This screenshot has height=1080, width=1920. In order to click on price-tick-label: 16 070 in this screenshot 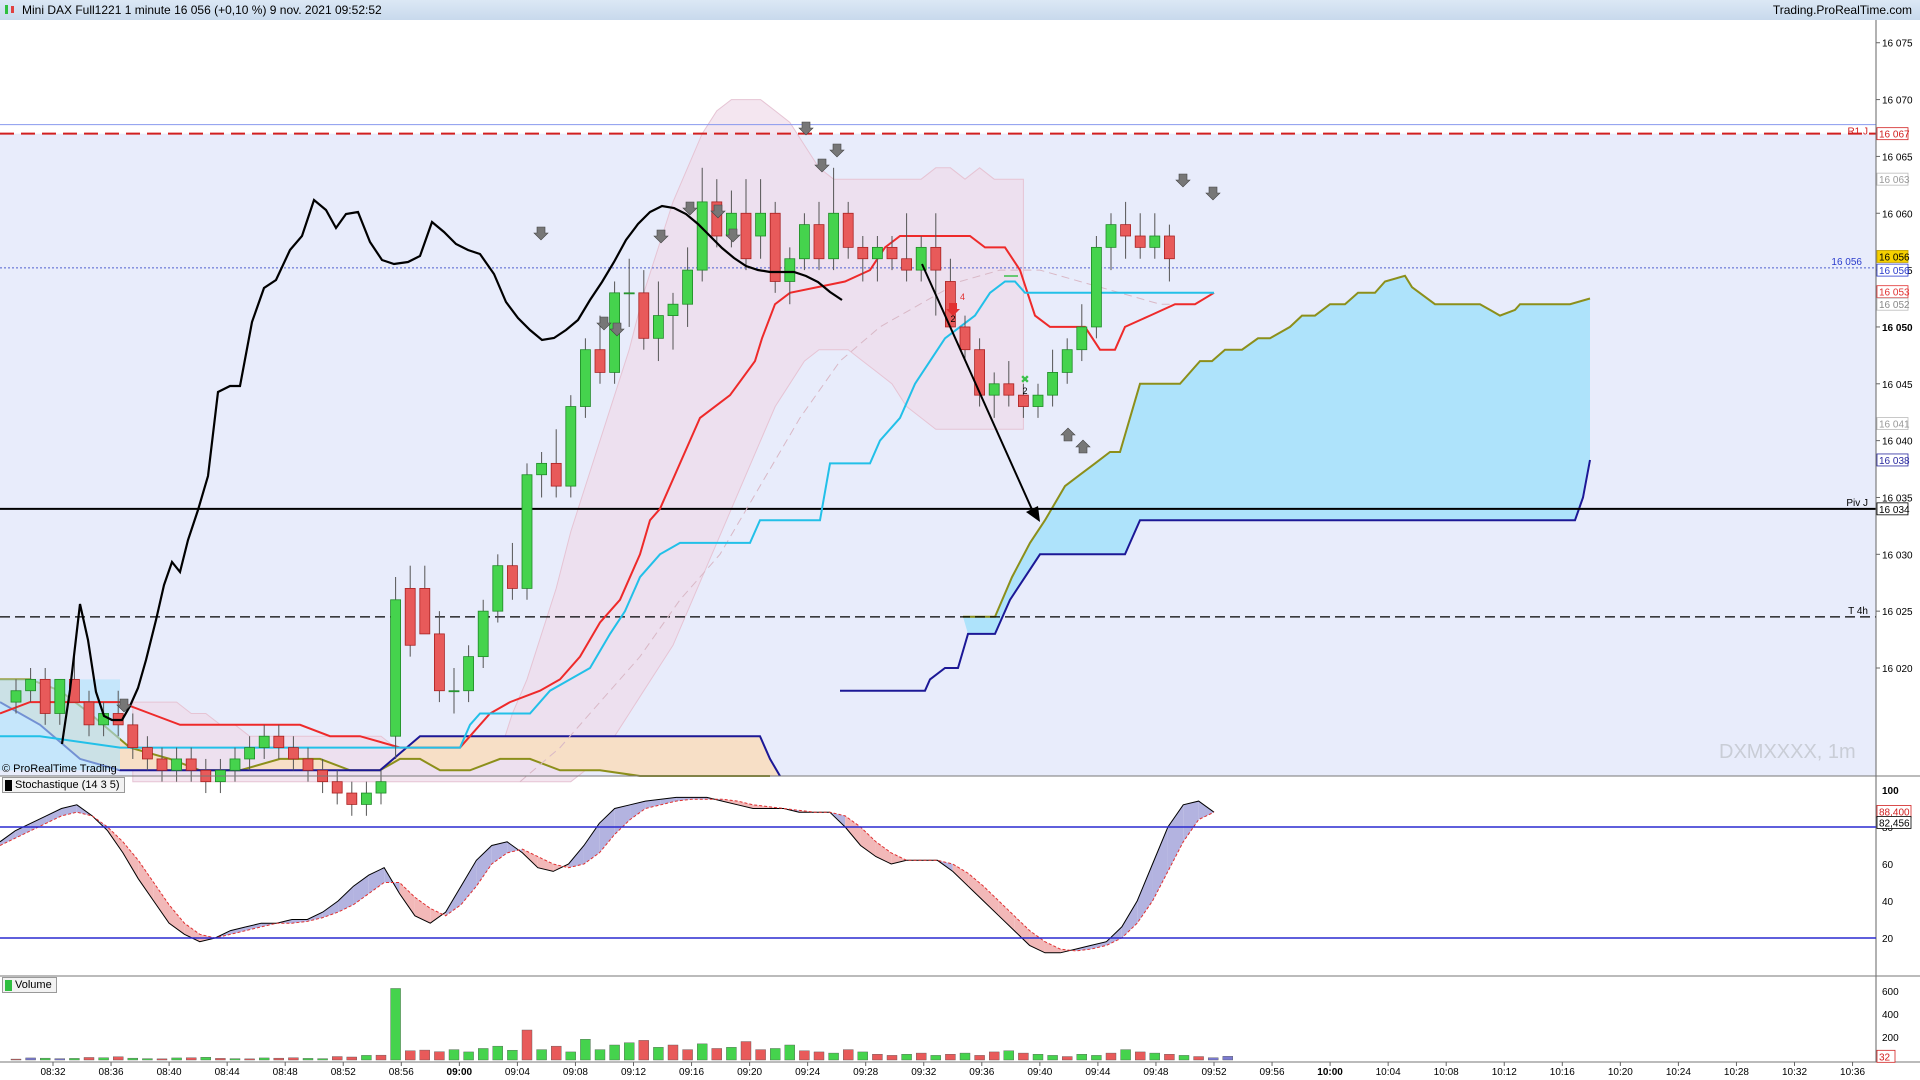, I will do `click(1897, 101)`.